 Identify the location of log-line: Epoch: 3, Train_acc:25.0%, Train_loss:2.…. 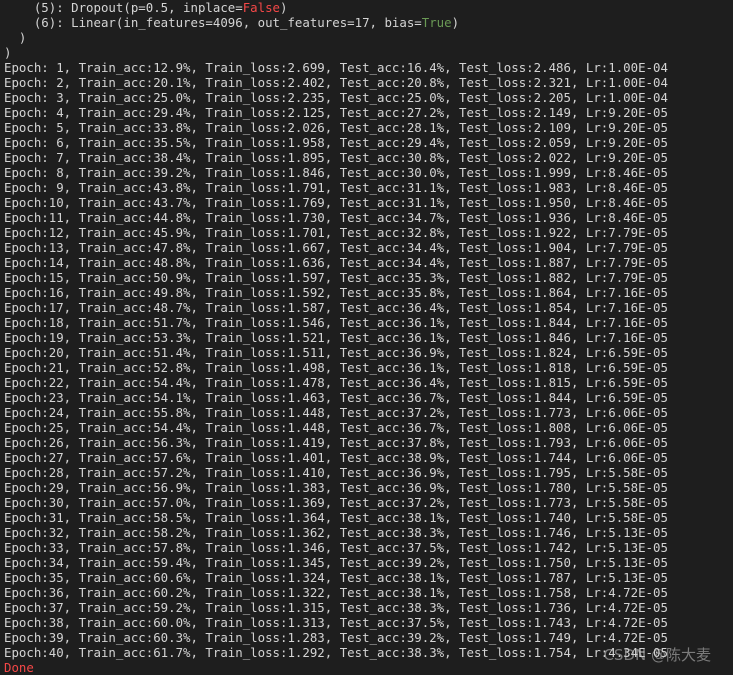
(336, 97).